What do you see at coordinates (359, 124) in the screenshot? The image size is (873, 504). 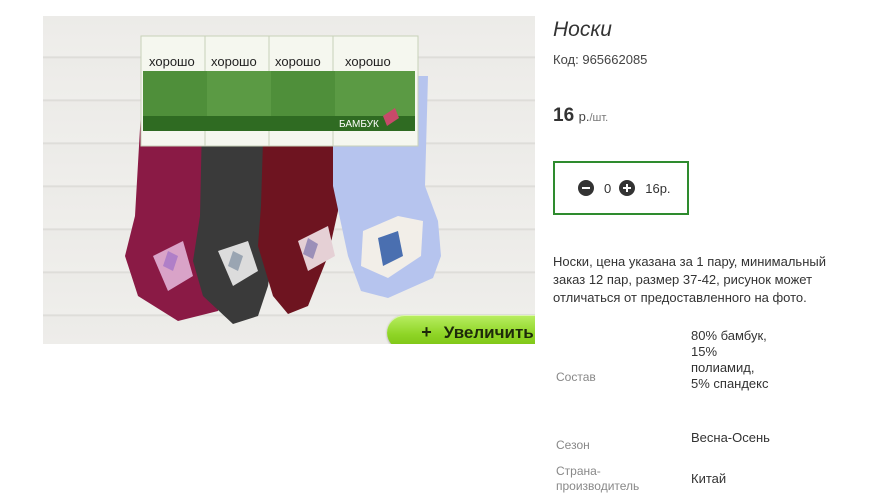 I see `pack-material-label: БАМБУК` at bounding box center [359, 124].